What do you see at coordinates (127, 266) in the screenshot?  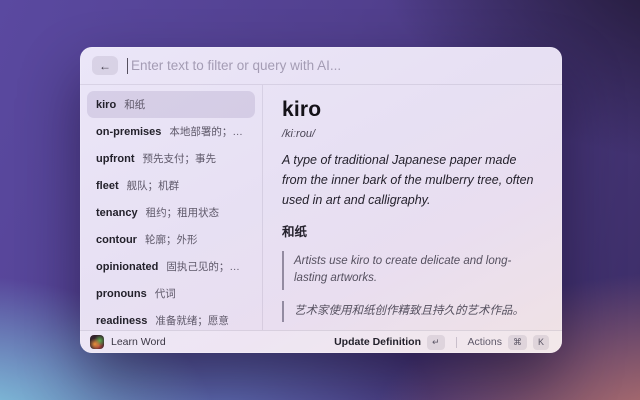 I see `word-label: opinionated` at bounding box center [127, 266].